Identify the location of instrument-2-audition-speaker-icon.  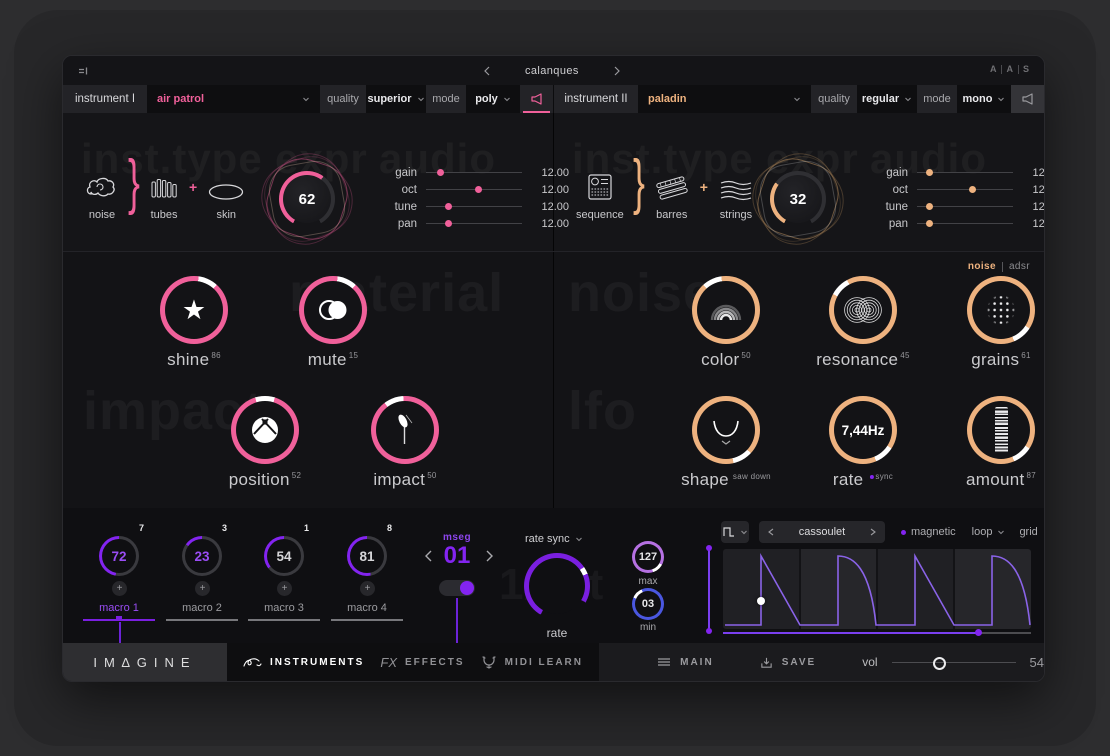
(1027, 99).